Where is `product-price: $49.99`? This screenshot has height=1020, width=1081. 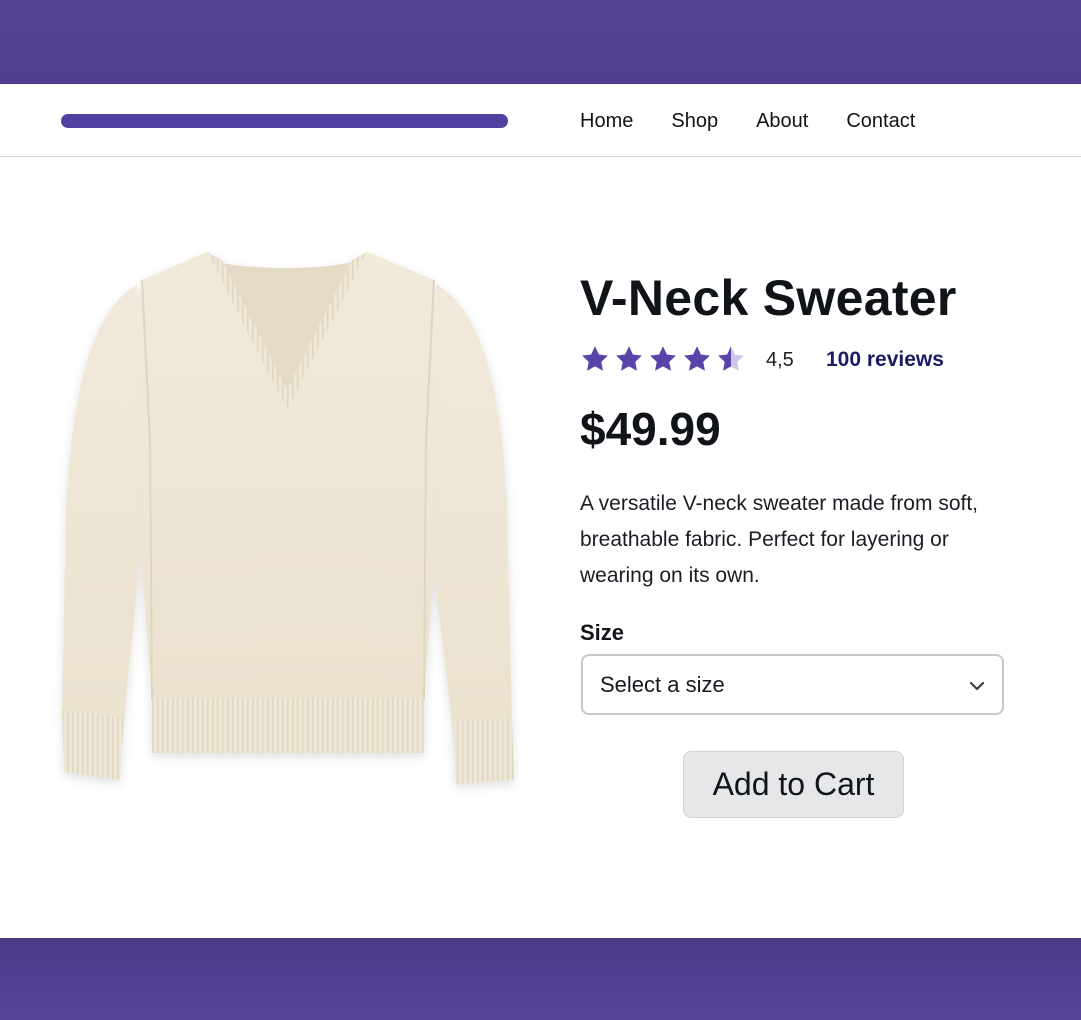 product-price: $49.99 is located at coordinates (650, 429).